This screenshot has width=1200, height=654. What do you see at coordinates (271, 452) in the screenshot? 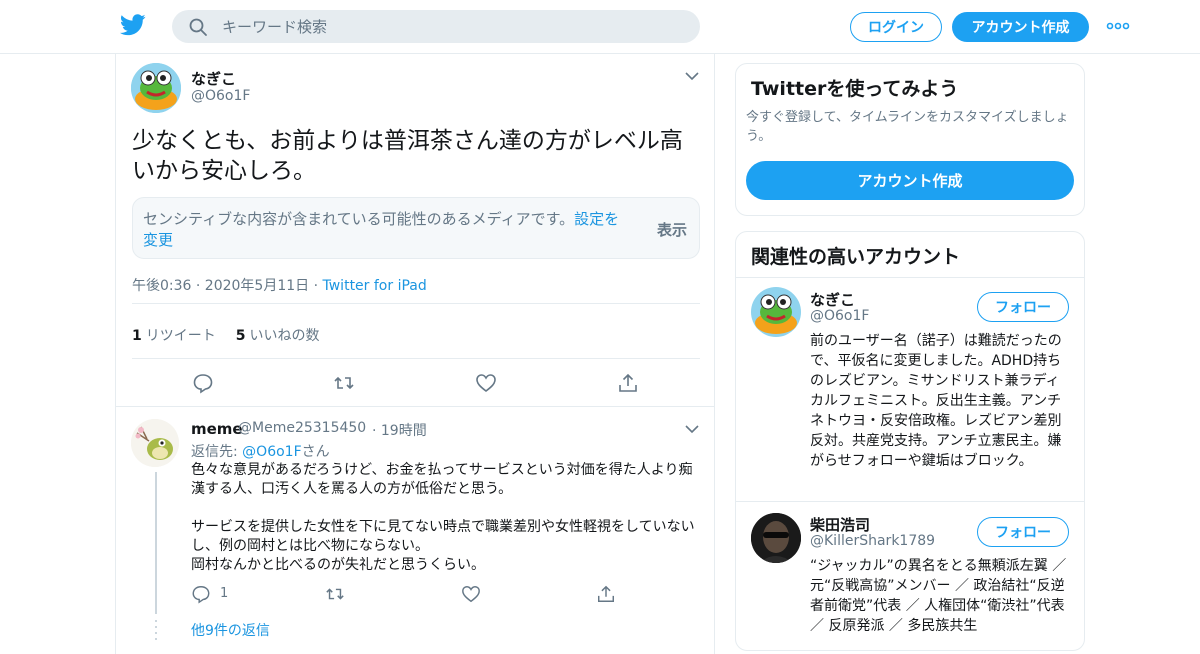
I see `reply-to-handle-link: @O6o1F` at bounding box center [271, 452].